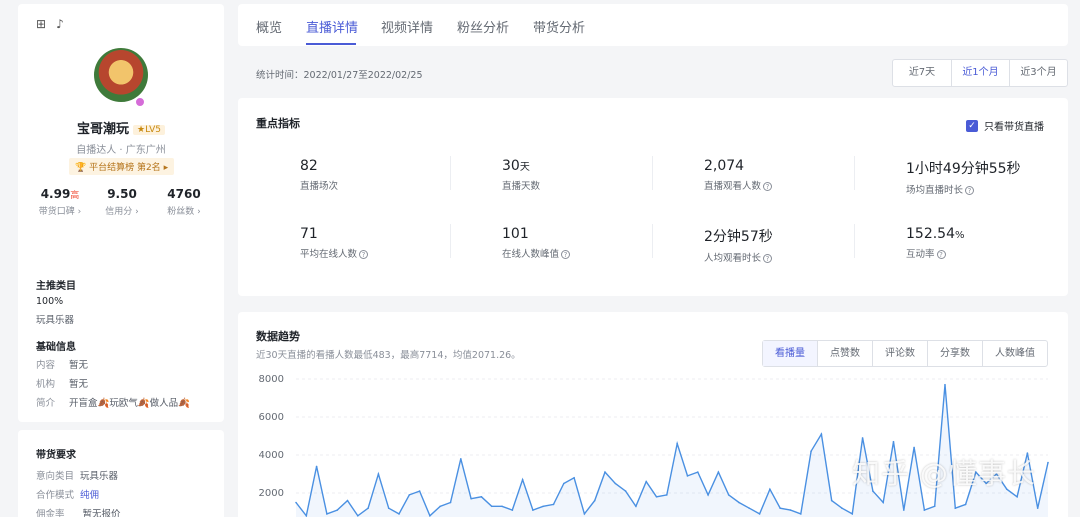  I want to click on tiktok-icon: ♪, so click(60, 24).